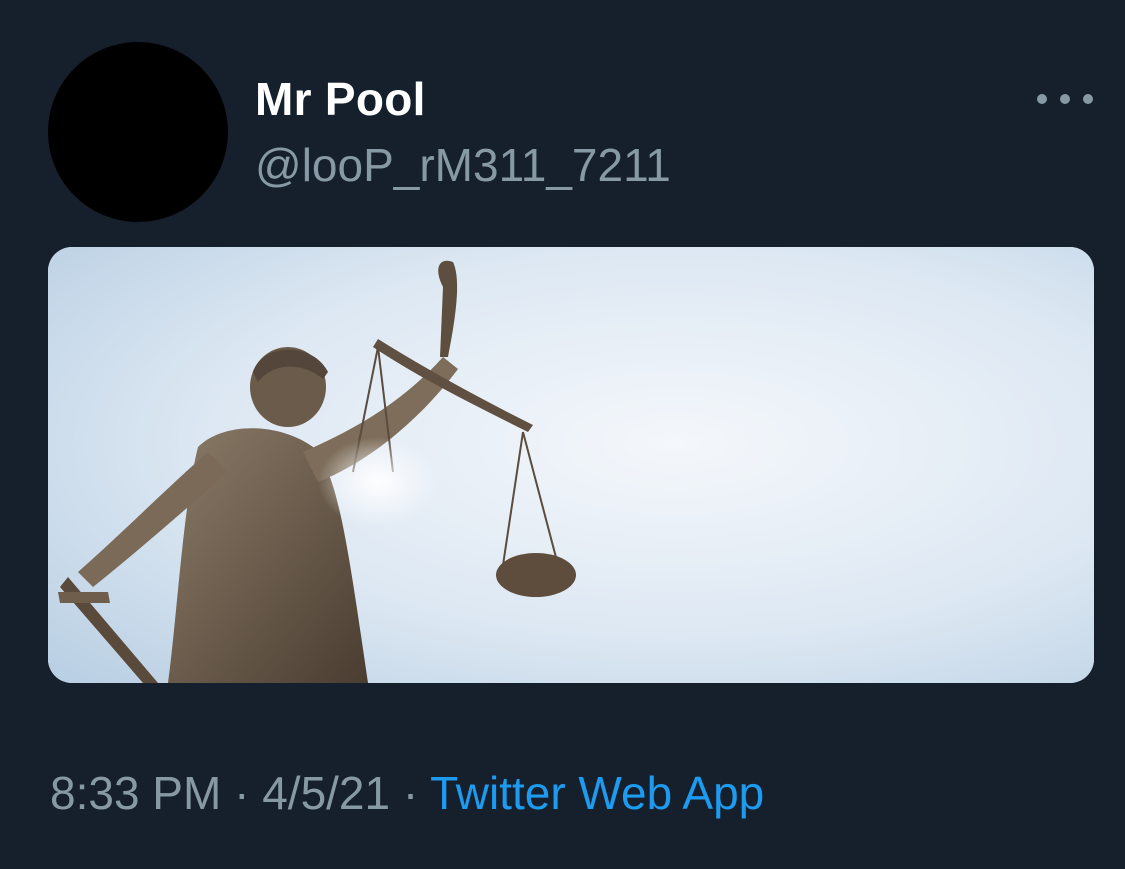  Describe the element at coordinates (135, 793) in the screenshot. I see `tweet-time: 8:33 PM` at that location.